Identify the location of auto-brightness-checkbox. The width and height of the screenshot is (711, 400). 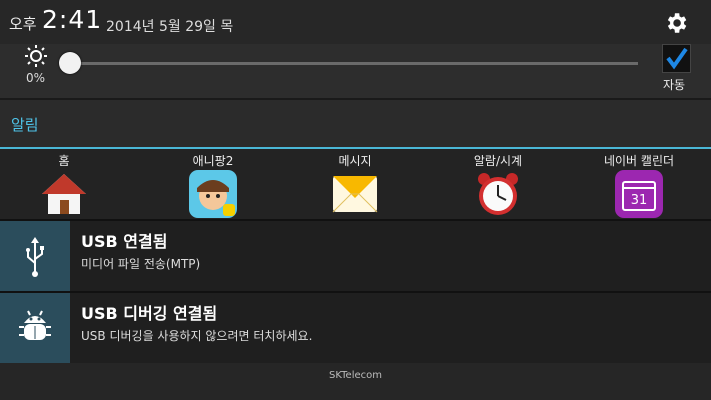
(676, 58).